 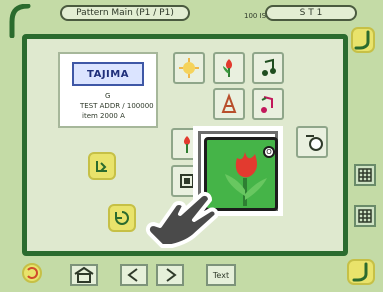 I want to click on tower-icon, so click(x=229, y=103).